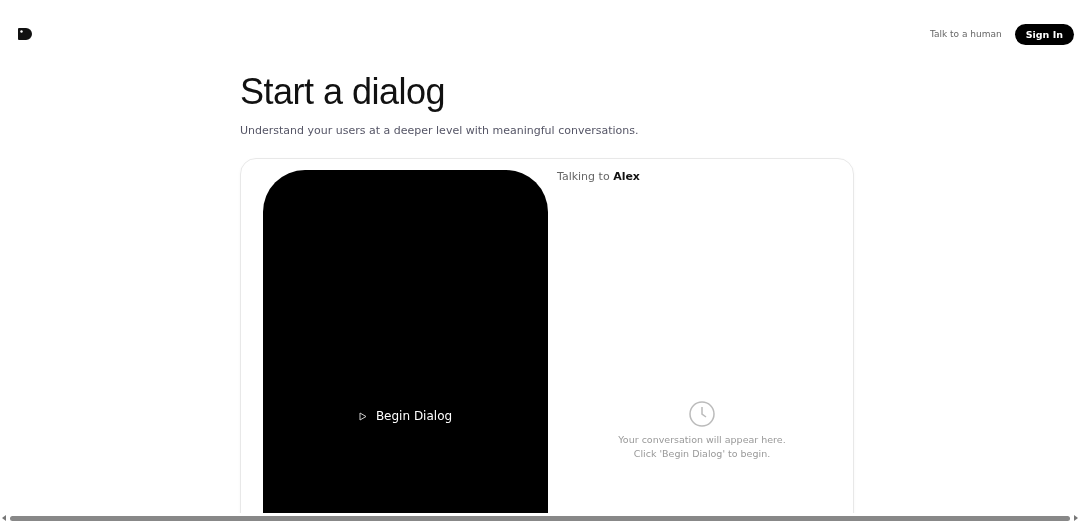 The image size is (1080, 523). I want to click on clock-icon, so click(702, 414).